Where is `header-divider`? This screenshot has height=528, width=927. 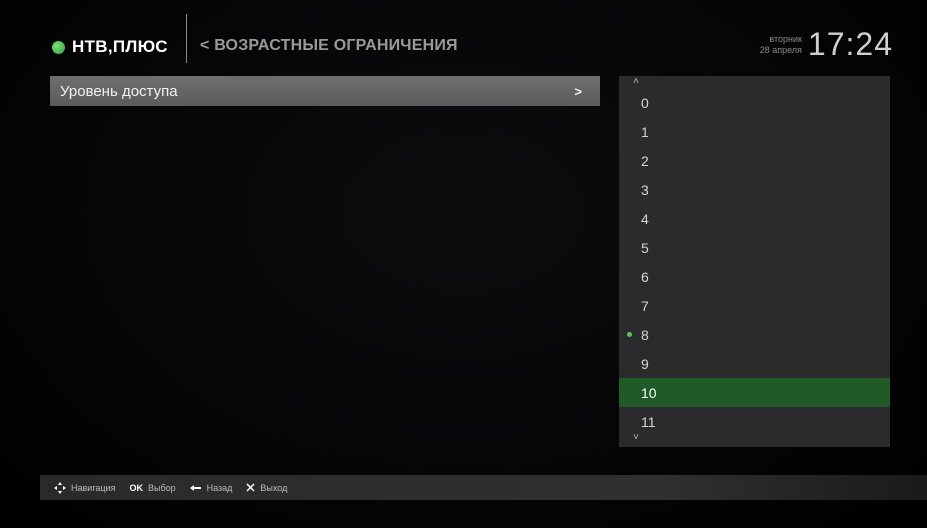
header-divider is located at coordinates (186, 38).